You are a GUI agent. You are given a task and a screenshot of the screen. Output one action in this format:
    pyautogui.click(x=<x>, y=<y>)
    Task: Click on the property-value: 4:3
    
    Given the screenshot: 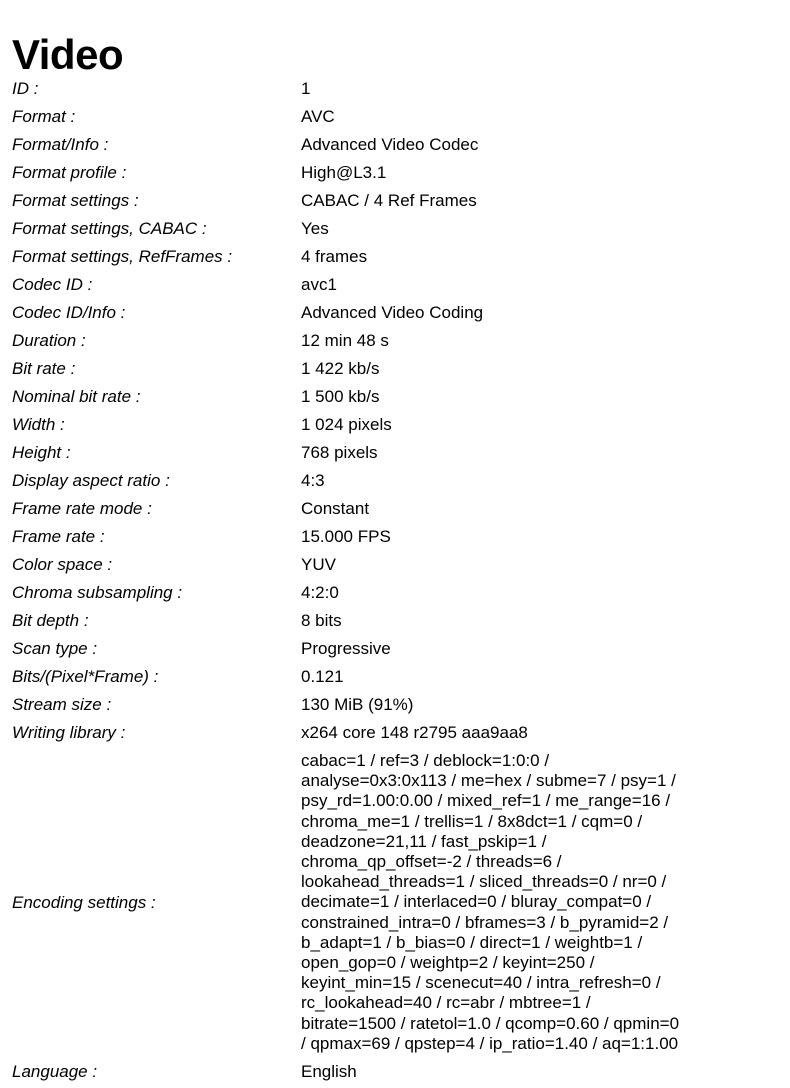 What is the action you would take?
    pyautogui.click(x=313, y=480)
    